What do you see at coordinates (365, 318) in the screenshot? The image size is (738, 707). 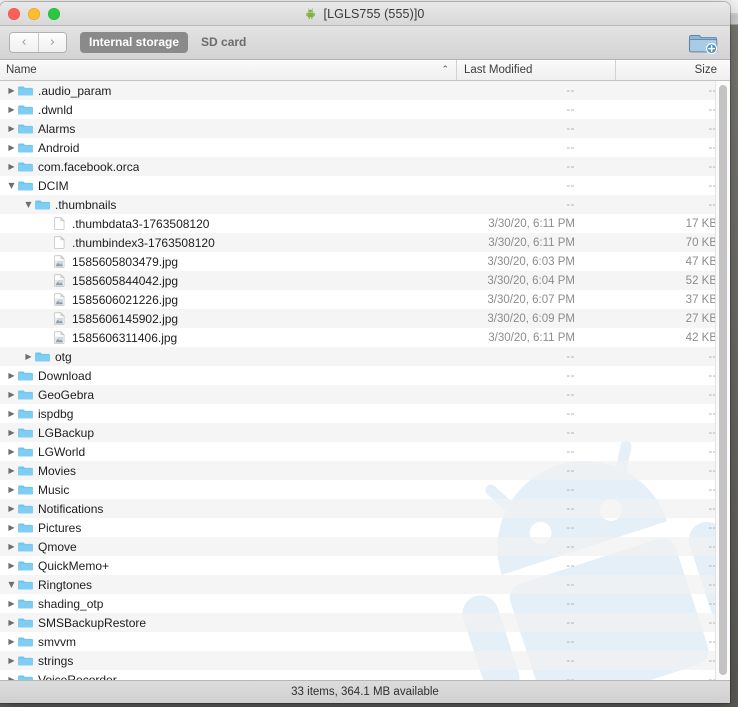 I see `table-row: 1585606145902.jpg 3/30/20, 6:09 PM 27 KB` at bounding box center [365, 318].